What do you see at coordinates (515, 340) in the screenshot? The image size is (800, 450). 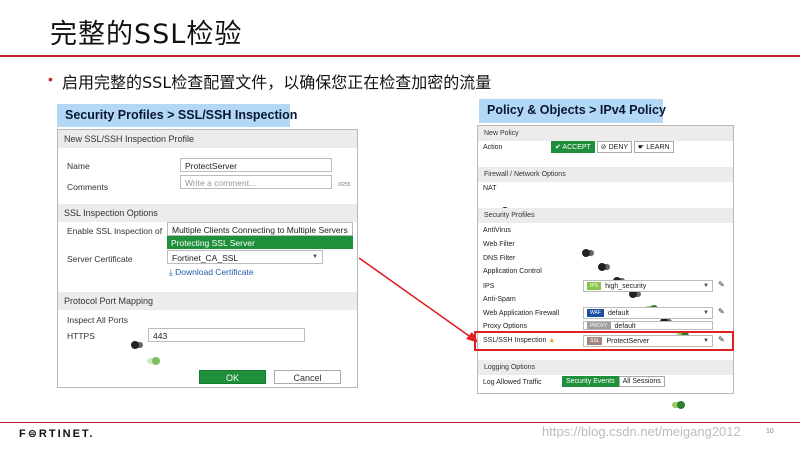 I see `ssl-inspection-text: SSL/SSH Inspection` at bounding box center [515, 340].